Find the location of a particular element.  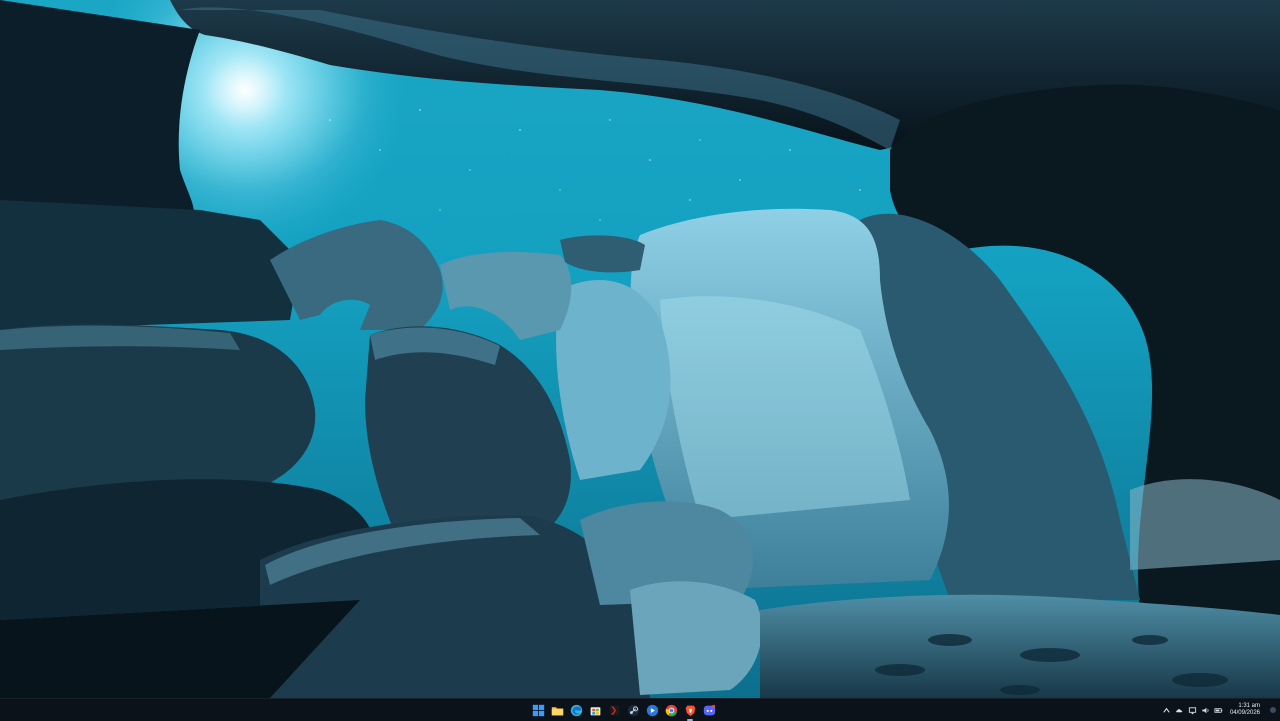

chrome-icon is located at coordinates (671, 710).